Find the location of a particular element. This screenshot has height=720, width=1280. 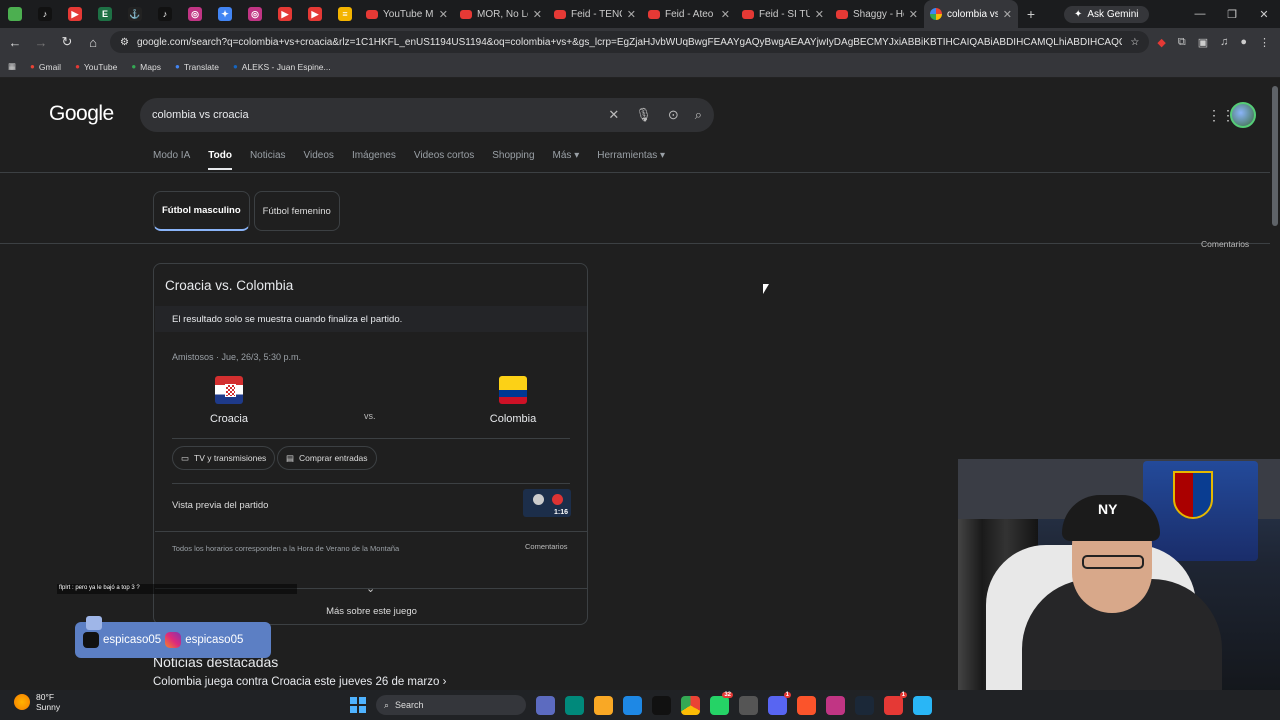

home-icon: ⌂ is located at coordinates (93, 42).